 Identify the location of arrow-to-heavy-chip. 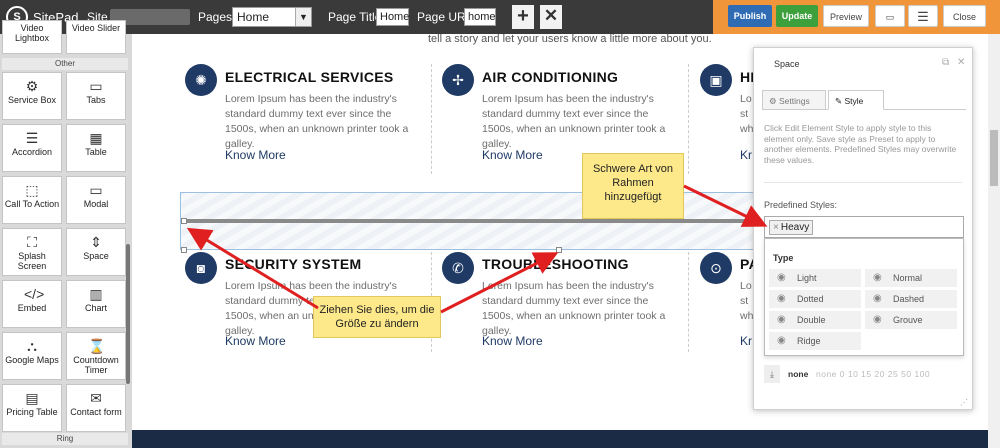
(725, 205).